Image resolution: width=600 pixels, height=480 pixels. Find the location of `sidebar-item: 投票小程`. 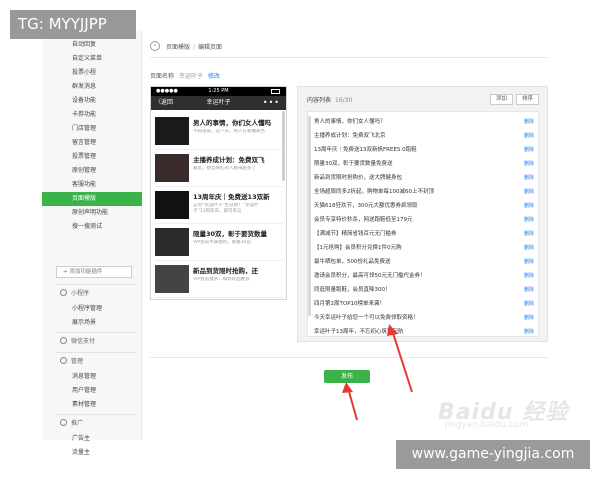

sidebar-item: 投票小程 is located at coordinates (92, 73).